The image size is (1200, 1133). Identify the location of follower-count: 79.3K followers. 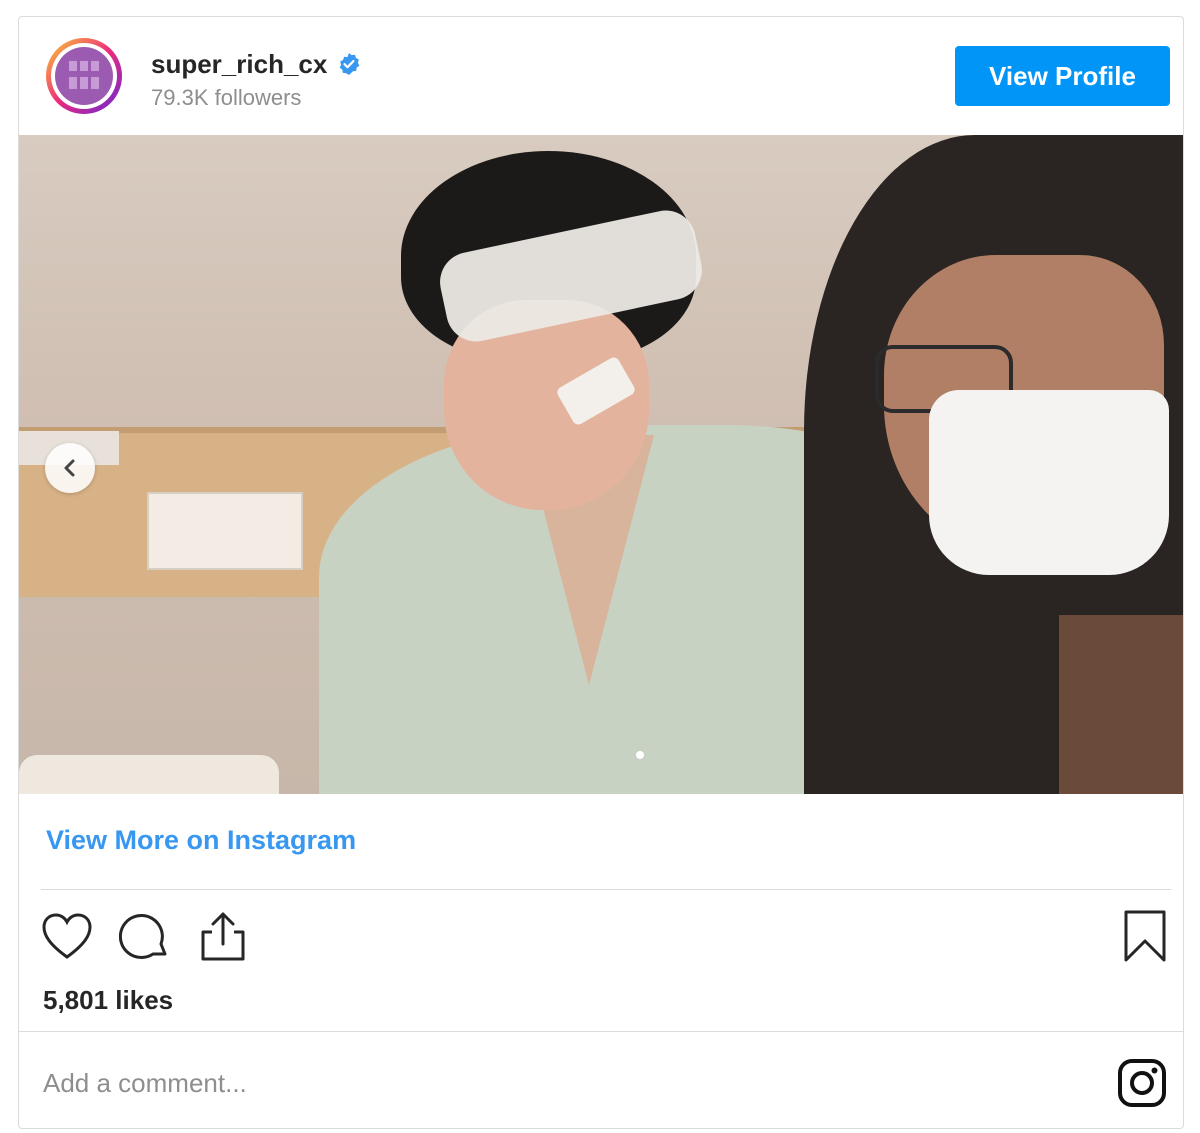
(226, 97).